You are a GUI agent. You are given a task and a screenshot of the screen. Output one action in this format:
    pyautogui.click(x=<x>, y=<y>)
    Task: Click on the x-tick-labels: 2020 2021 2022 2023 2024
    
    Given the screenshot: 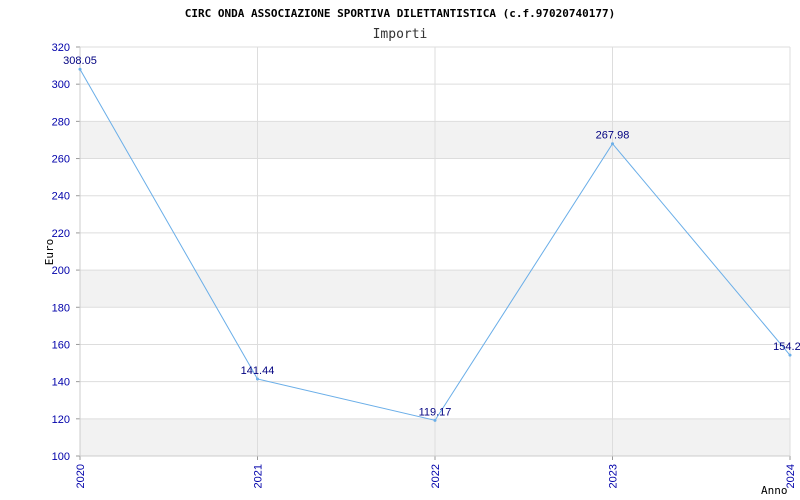 What is the action you would take?
    pyautogui.click(x=436, y=476)
    